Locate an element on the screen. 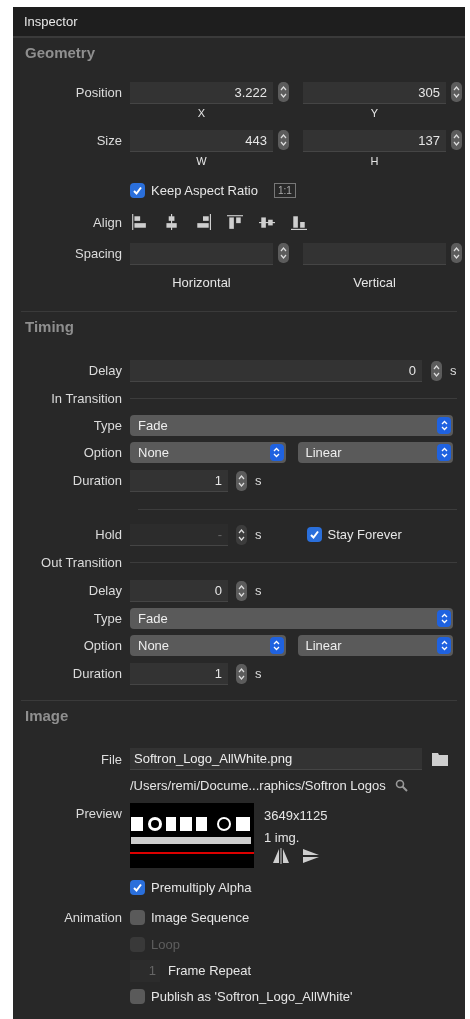  align-left-icon is located at coordinates (139, 222).